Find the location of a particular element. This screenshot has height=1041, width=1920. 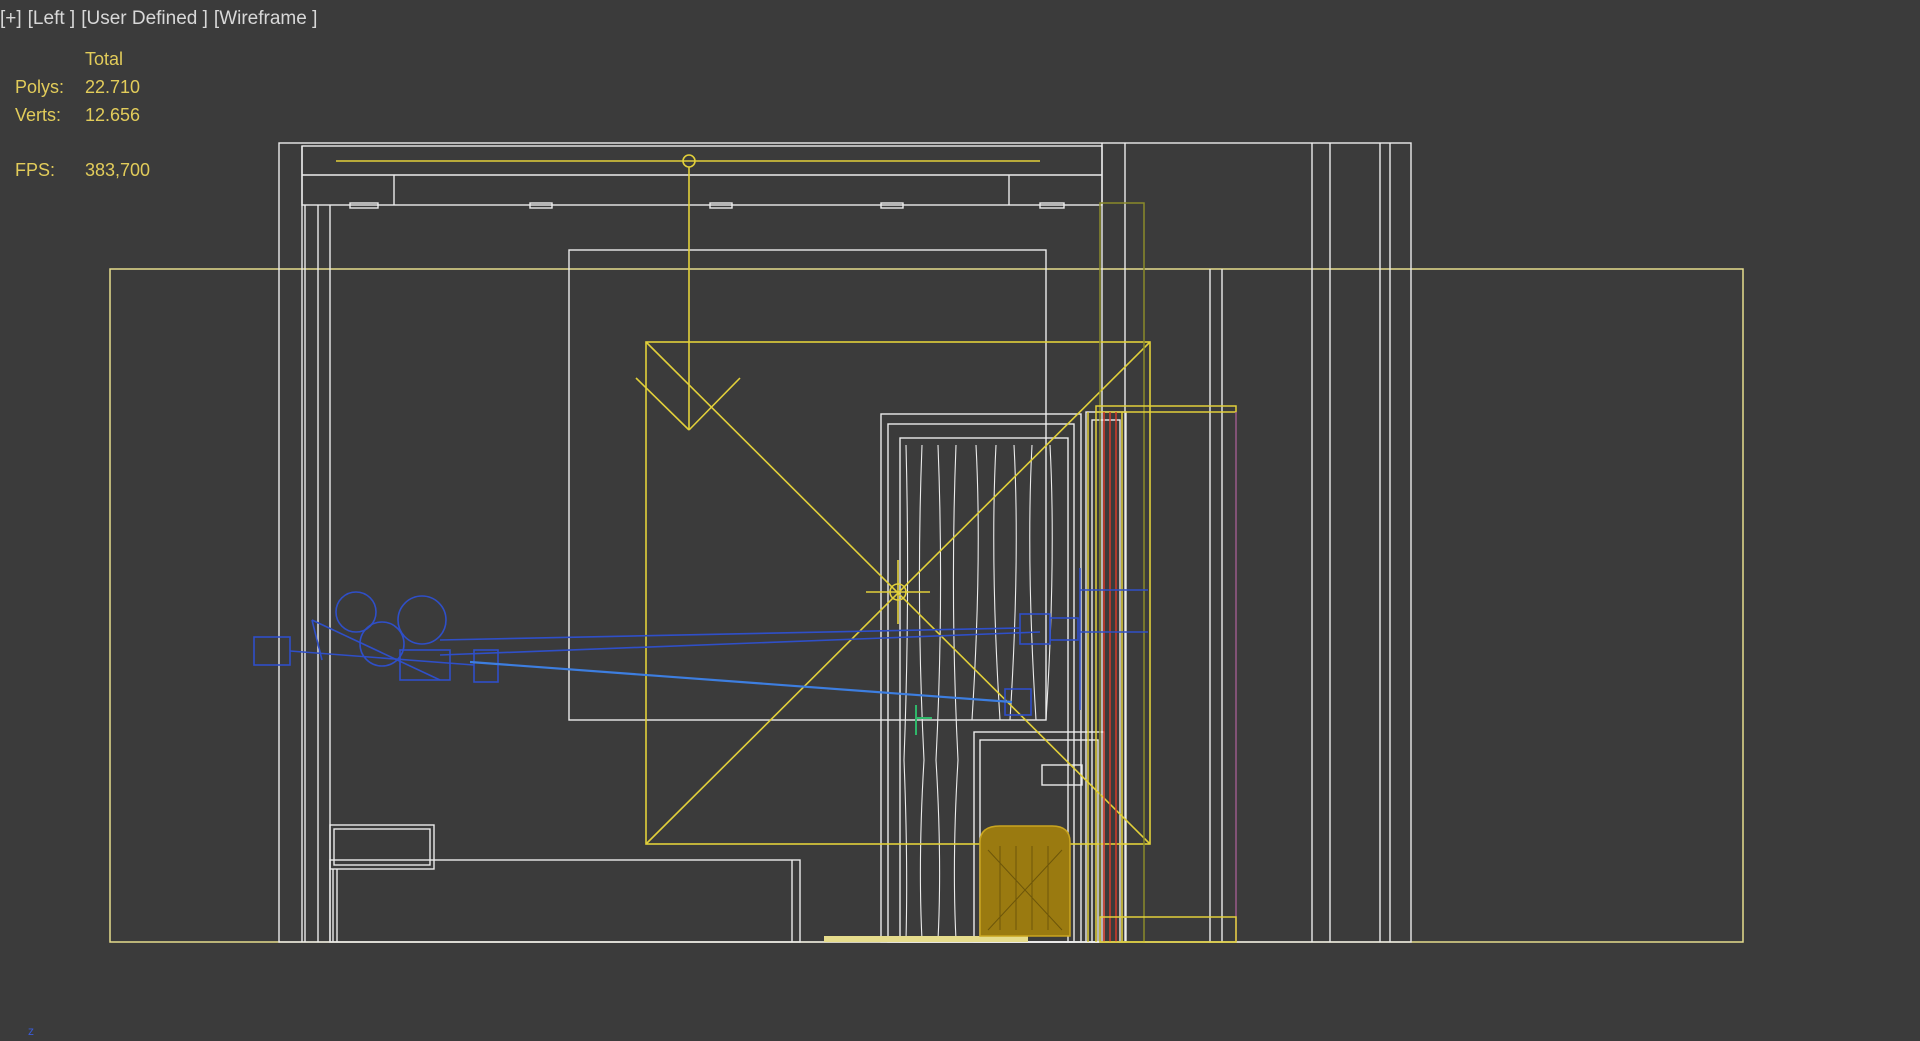

axis-tripod: z is located at coordinates (31, 1031).